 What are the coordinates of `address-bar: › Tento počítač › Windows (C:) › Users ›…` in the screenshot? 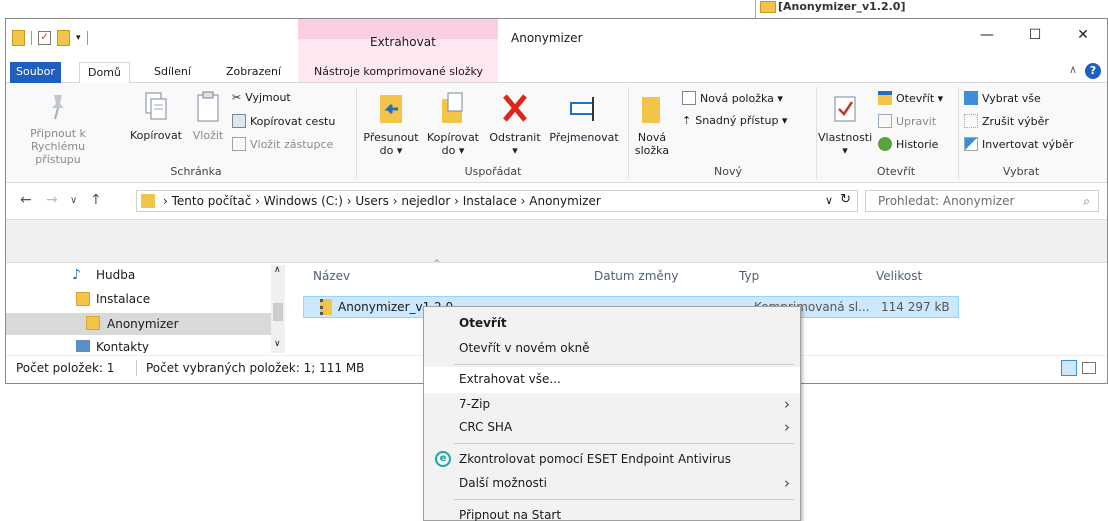 It's located at (497, 201).